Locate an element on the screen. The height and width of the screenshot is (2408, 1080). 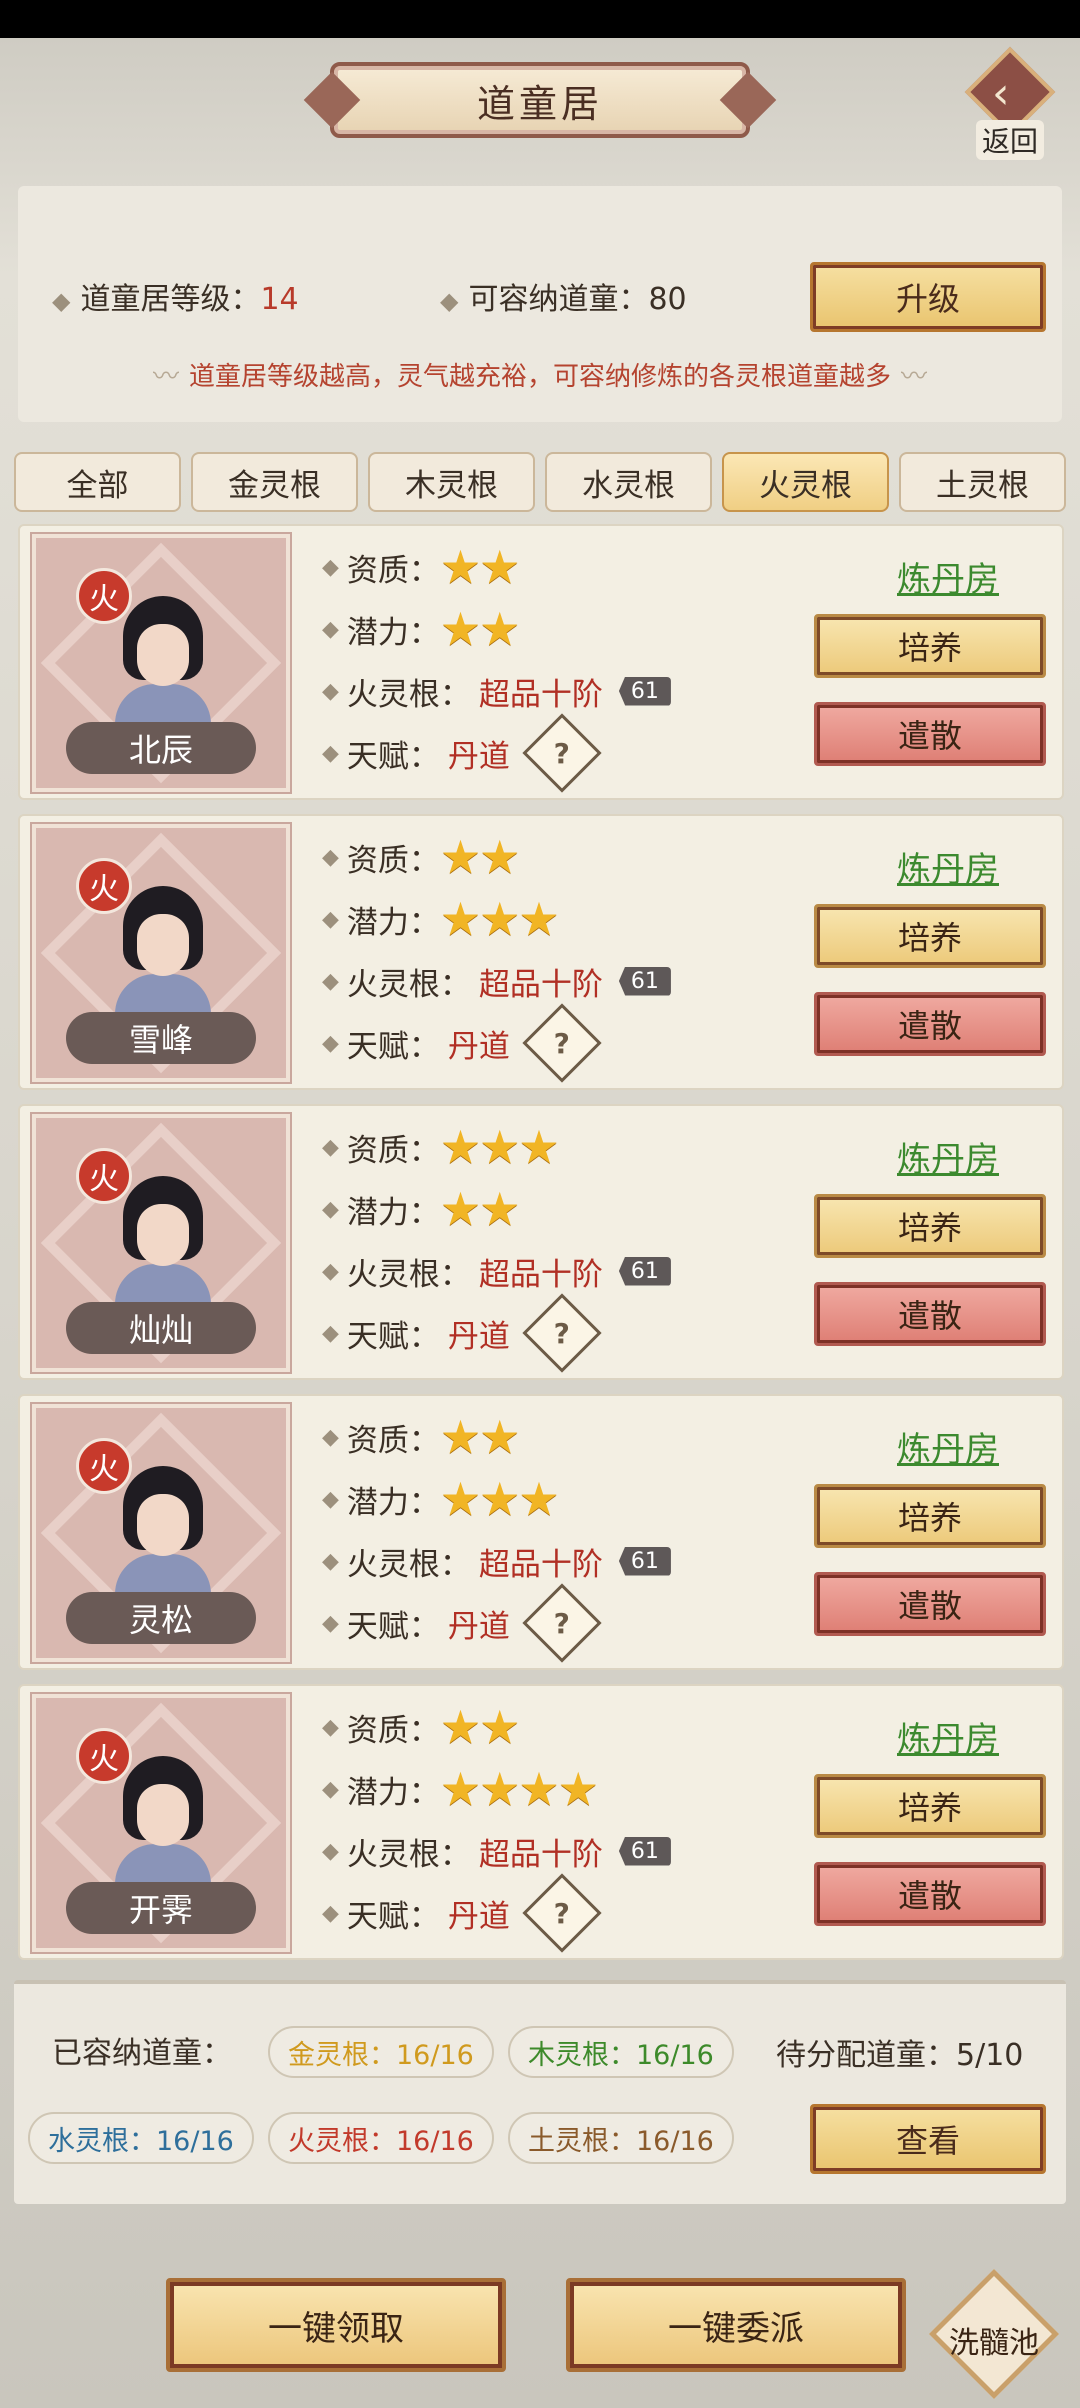
disciple-portrait: 火灵松 is located at coordinates (161, 1533).